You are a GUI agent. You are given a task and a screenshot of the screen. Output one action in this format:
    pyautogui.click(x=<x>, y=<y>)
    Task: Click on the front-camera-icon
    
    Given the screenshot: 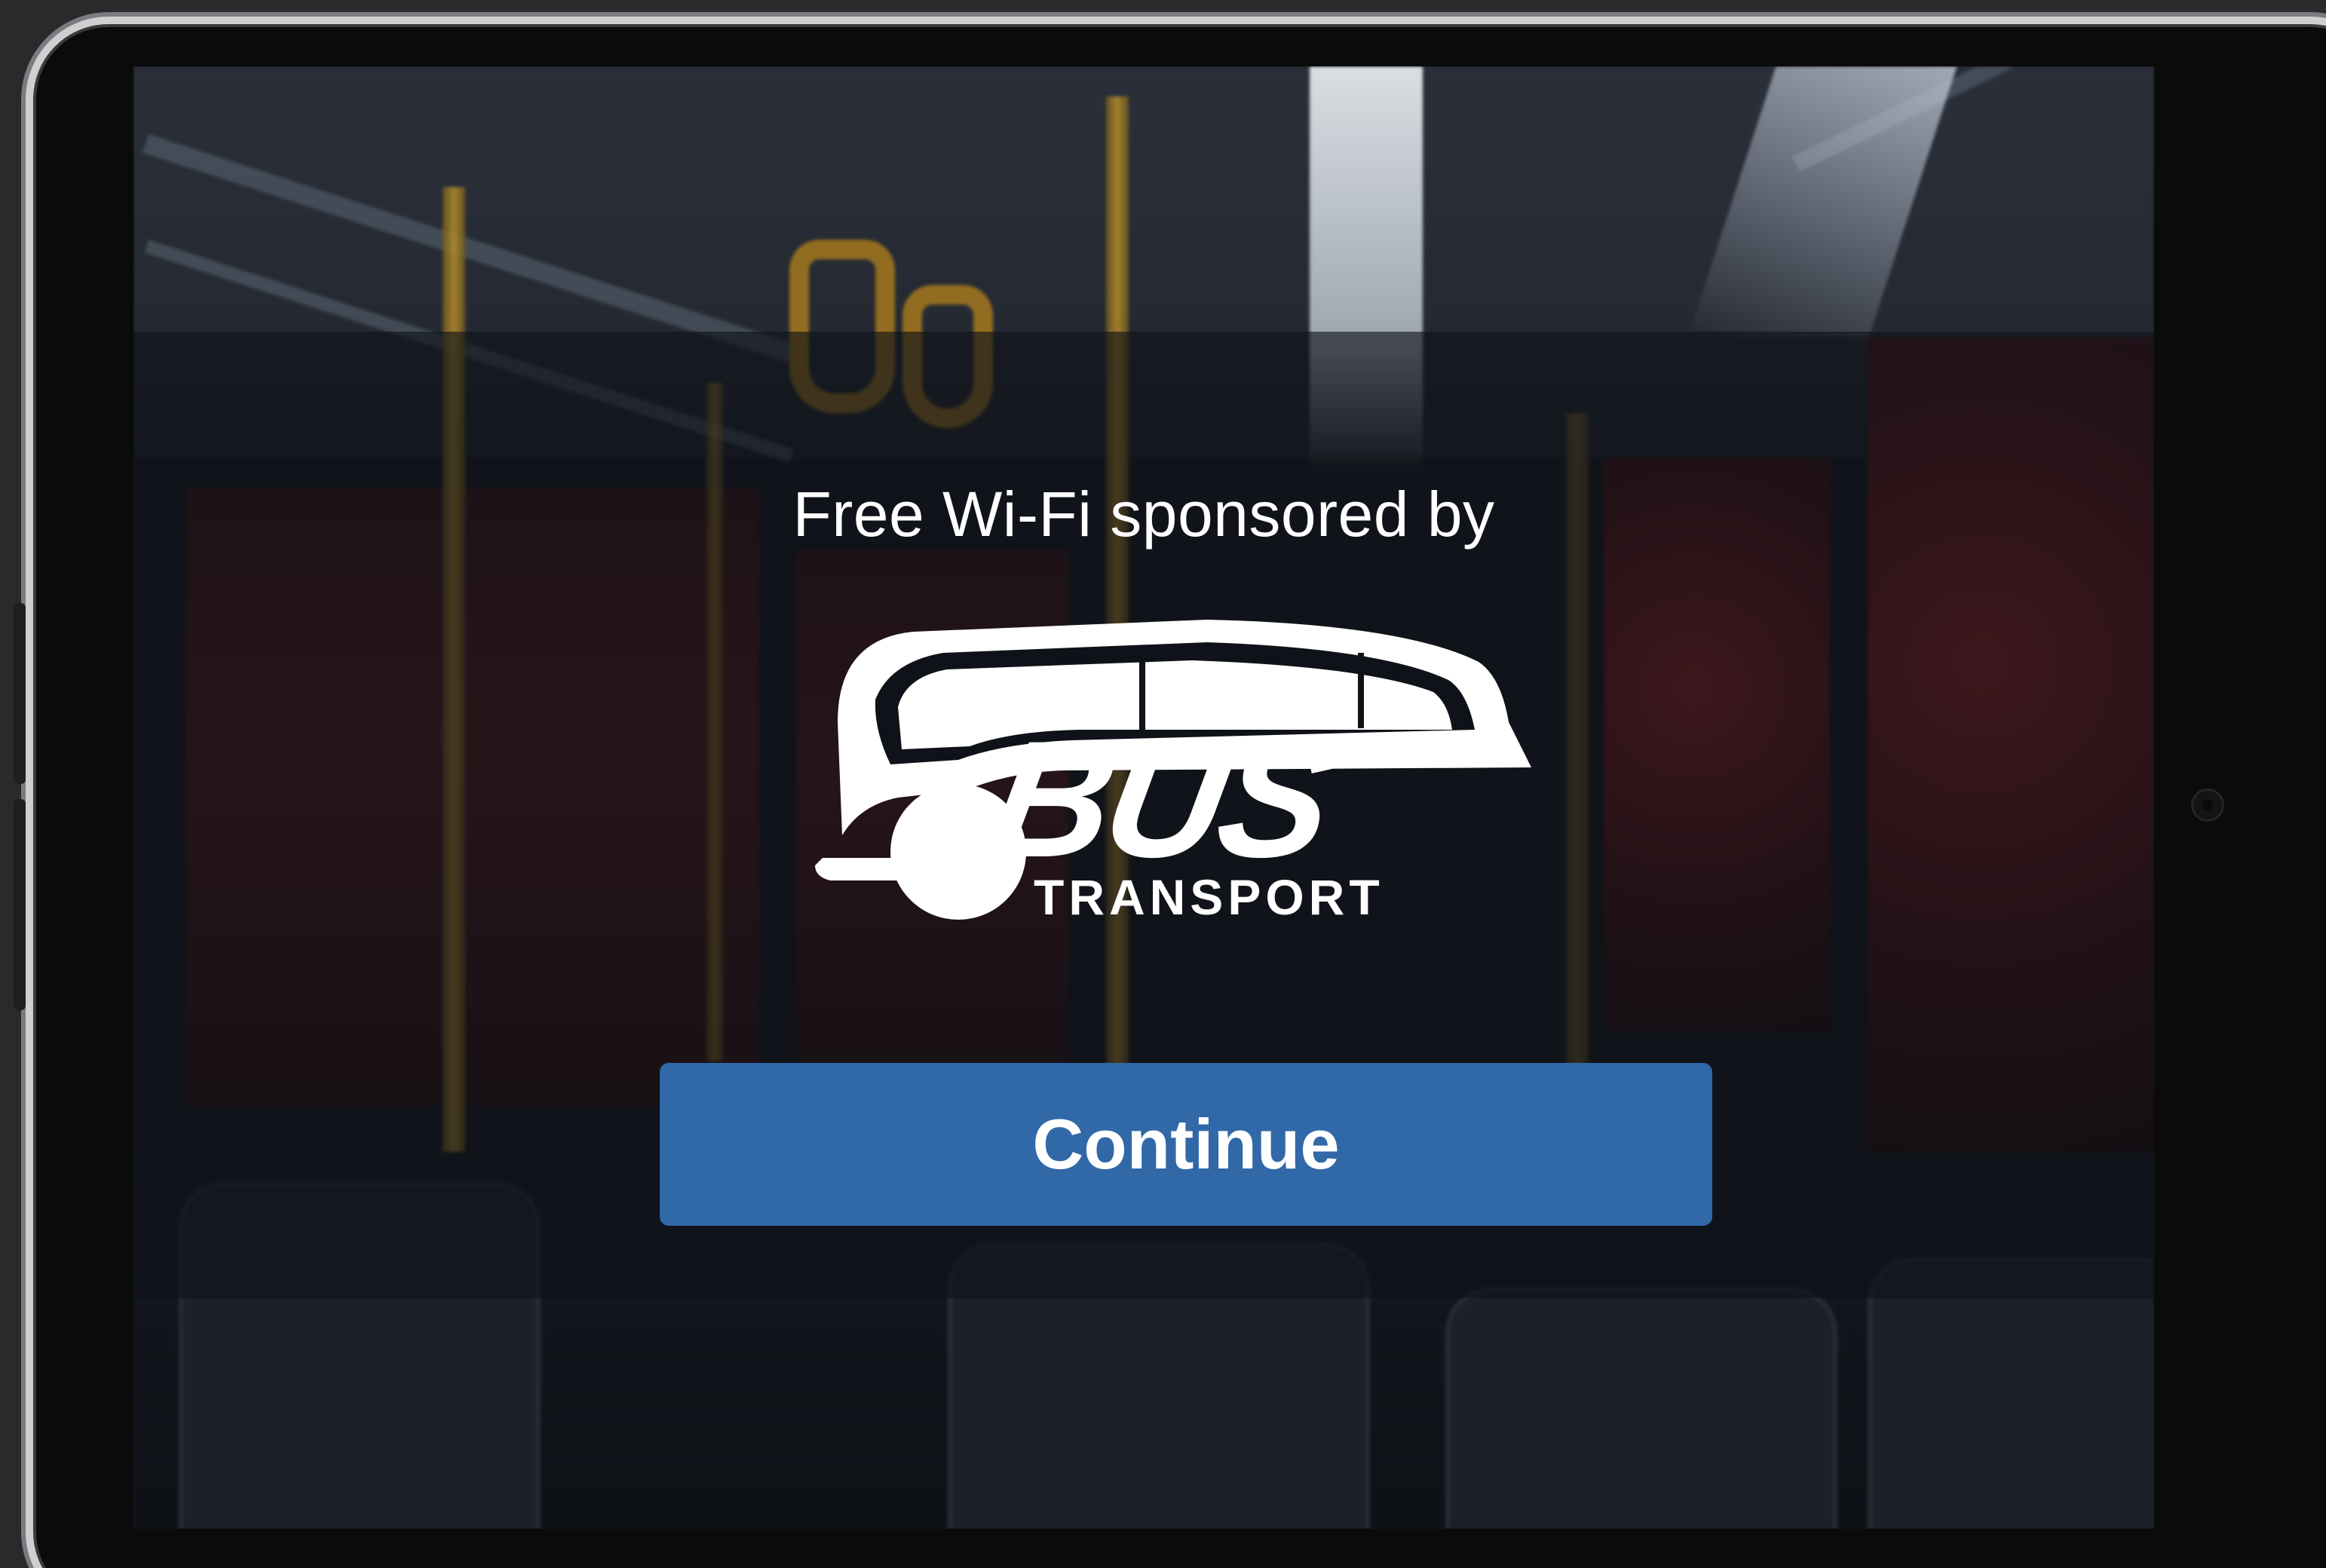 What is the action you would take?
    pyautogui.click(x=2207, y=805)
    